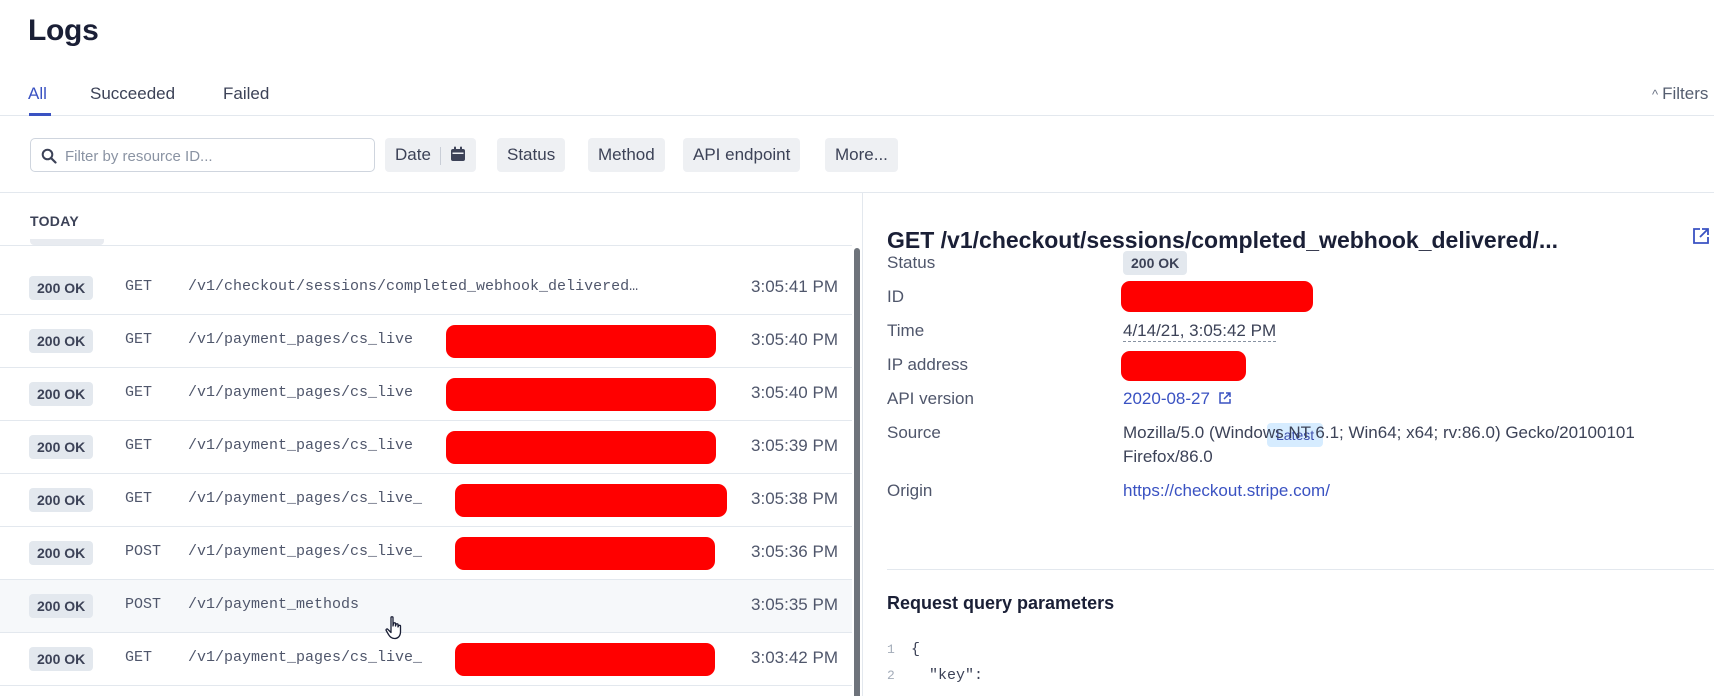 The width and height of the screenshot is (1714, 696). Describe the element at coordinates (927, 364) in the screenshot. I see `ip-address-label: IP address` at that location.